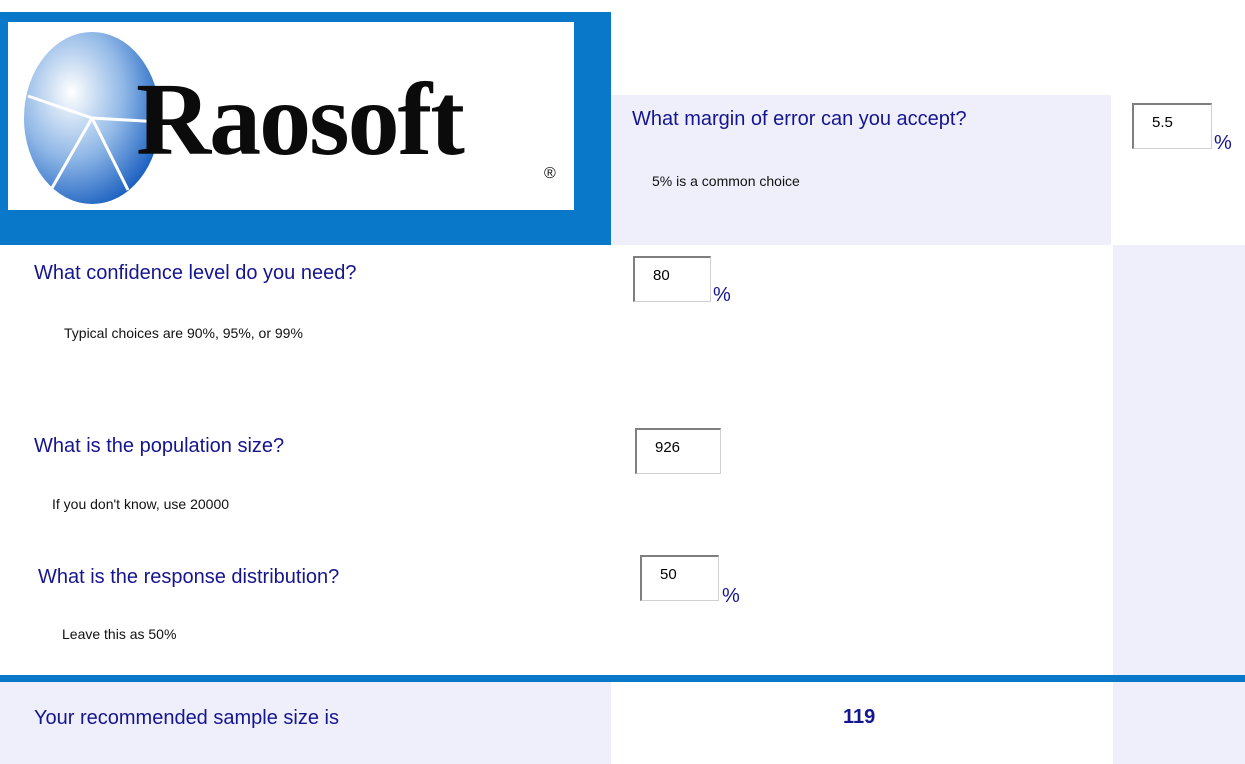 This screenshot has height=764, width=1245. Describe the element at coordinates (1179, 460) in the screenshot. I see `right-column-panel` at that location.